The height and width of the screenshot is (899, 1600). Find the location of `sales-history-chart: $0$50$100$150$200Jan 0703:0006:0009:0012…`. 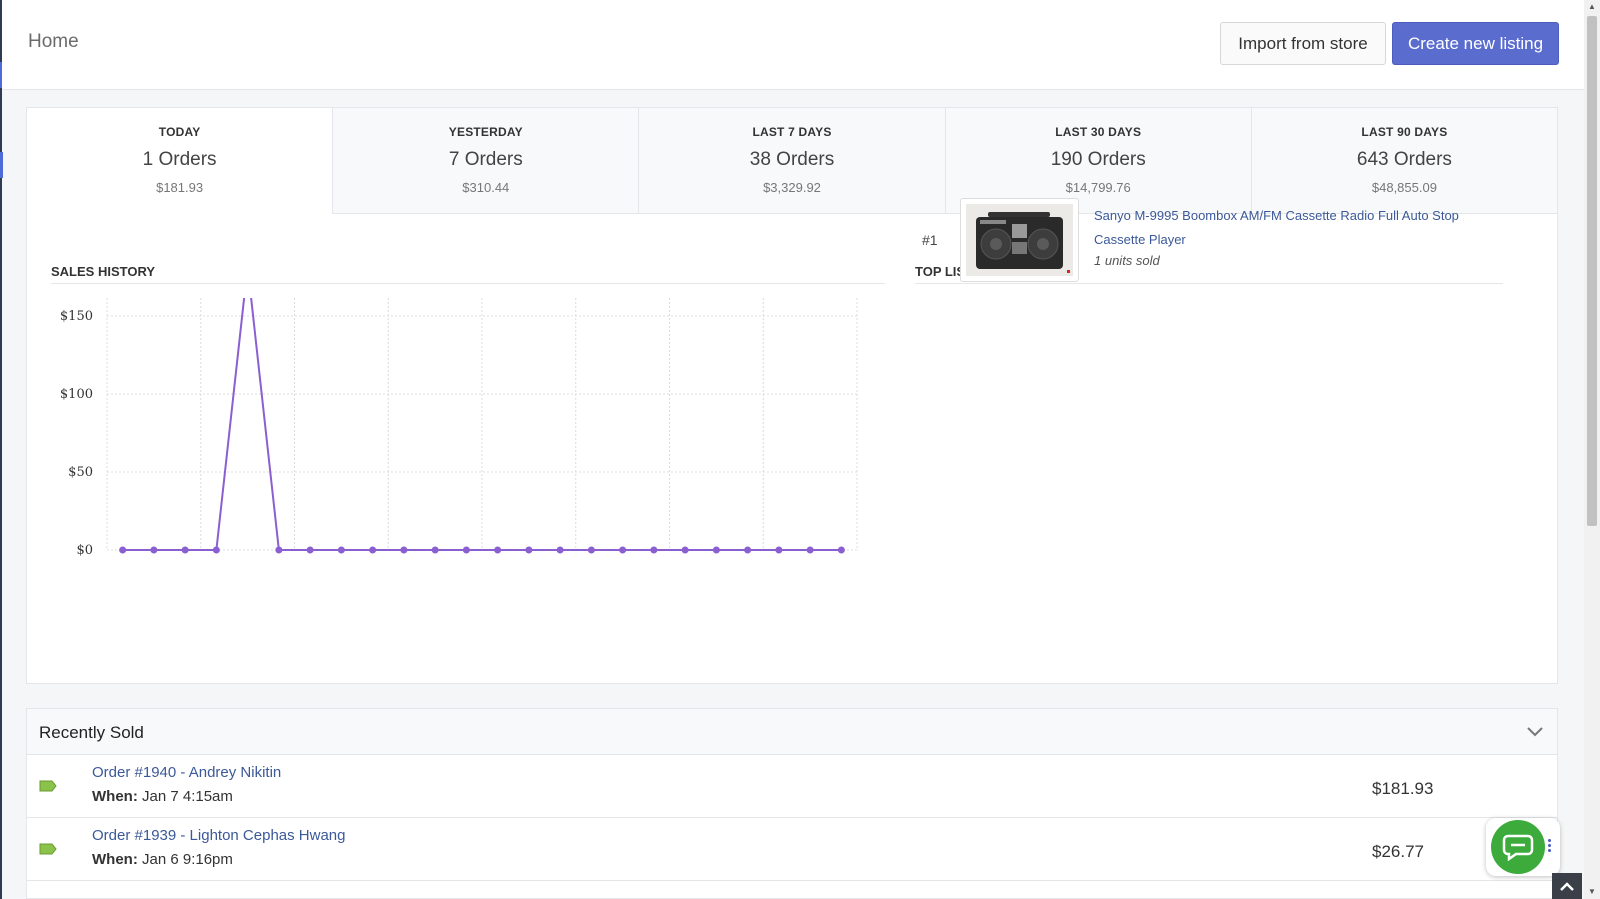

sales-history-chart: $0$50$100$150$200Jan 0703:0006:0009:0012… is located at coordinates (459, 428).